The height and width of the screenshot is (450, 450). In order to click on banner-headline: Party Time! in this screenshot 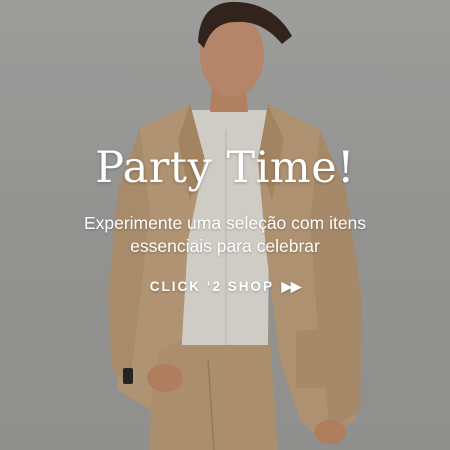, I will do `click(225, 168)`.